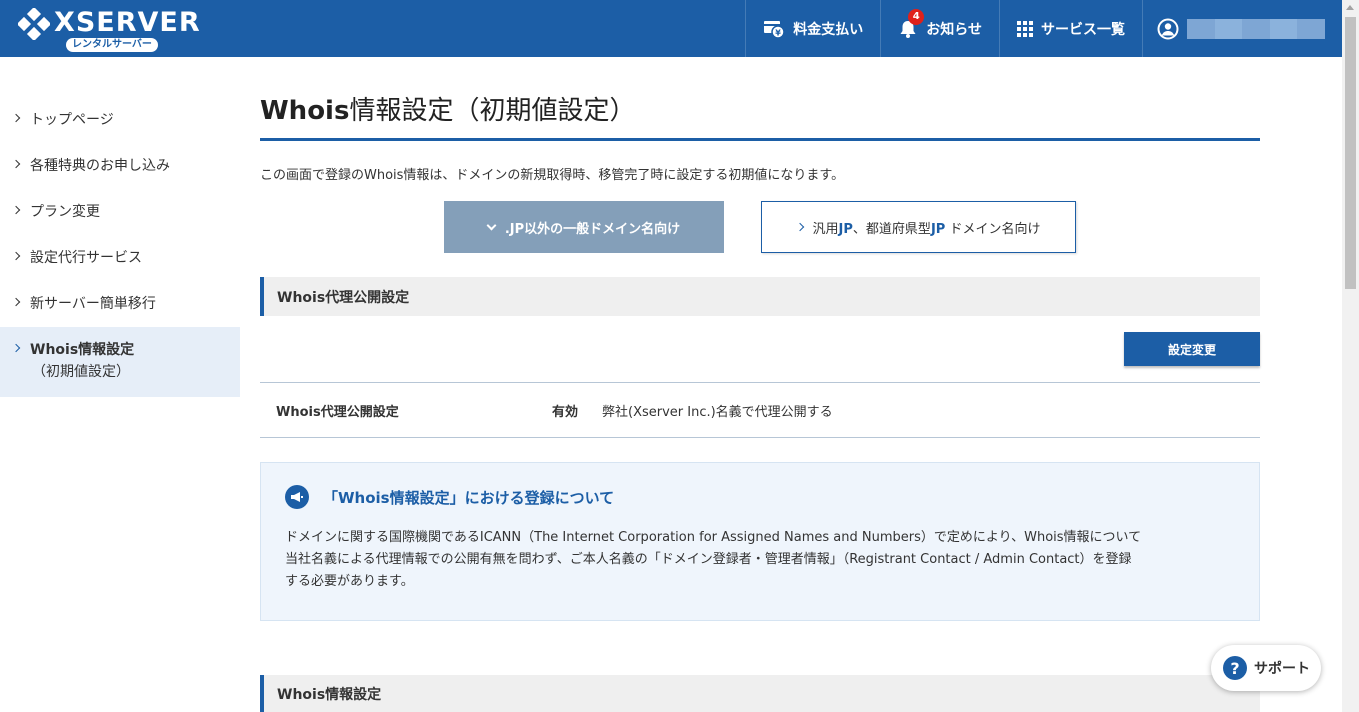 Image resolution: width=1359 pixels, height=712 pixels. I want to click on tab-jp-domain-label: 汎用JP、都道府県型JP ドメイン名向け, so click(927, 227).